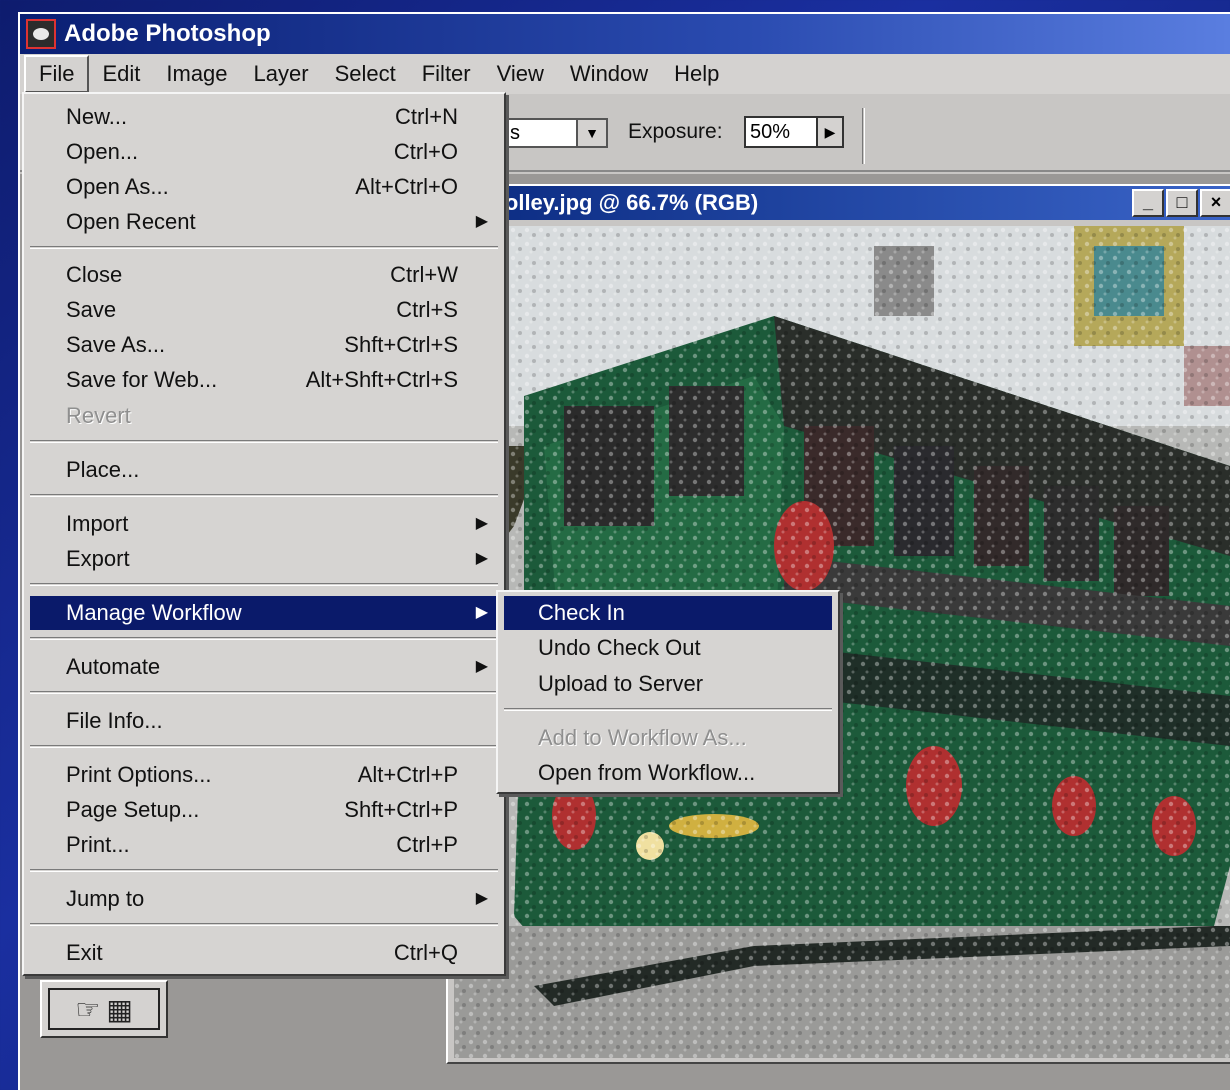 This screenshot has width=1230, height=1090. I want to click on menu-item-manage-workflow: Manage Workflow ▶, so click(264, 613).